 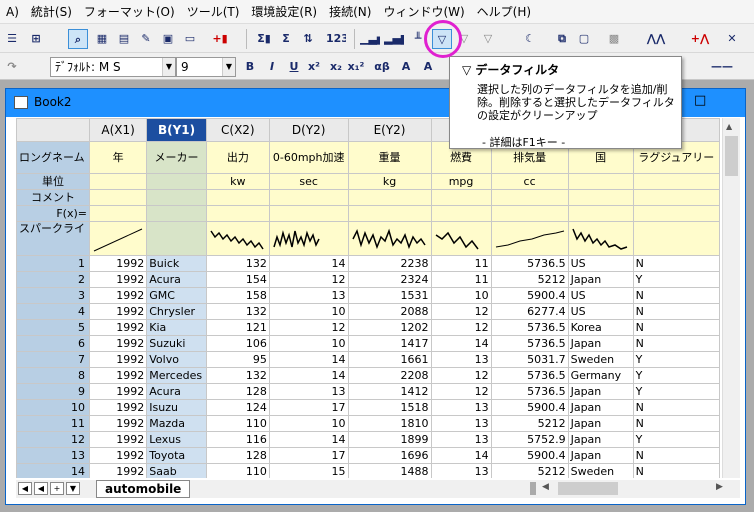 I want to click on data-cell: Acura, so click(x=176, y=279).